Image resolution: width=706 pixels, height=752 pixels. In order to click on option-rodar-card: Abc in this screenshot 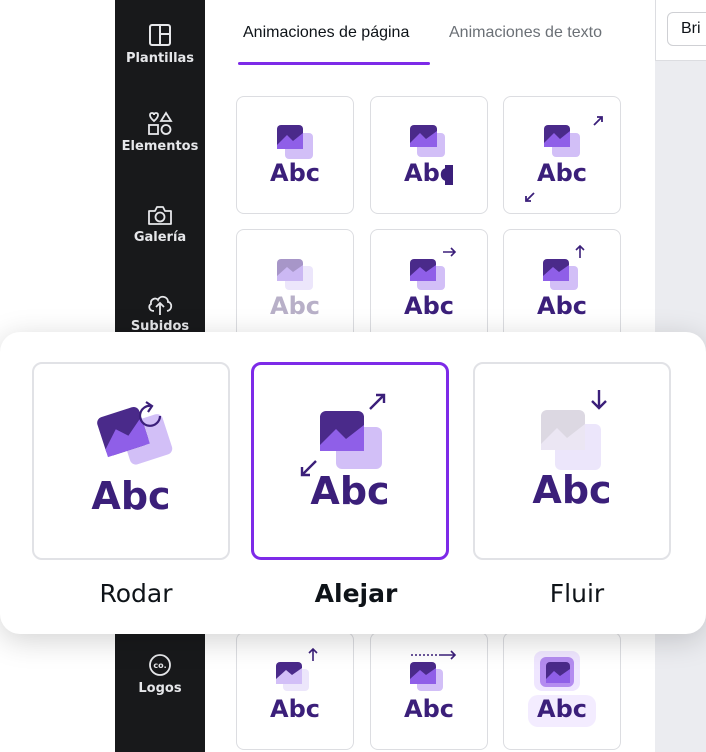, I will do `click(131, 461)`.